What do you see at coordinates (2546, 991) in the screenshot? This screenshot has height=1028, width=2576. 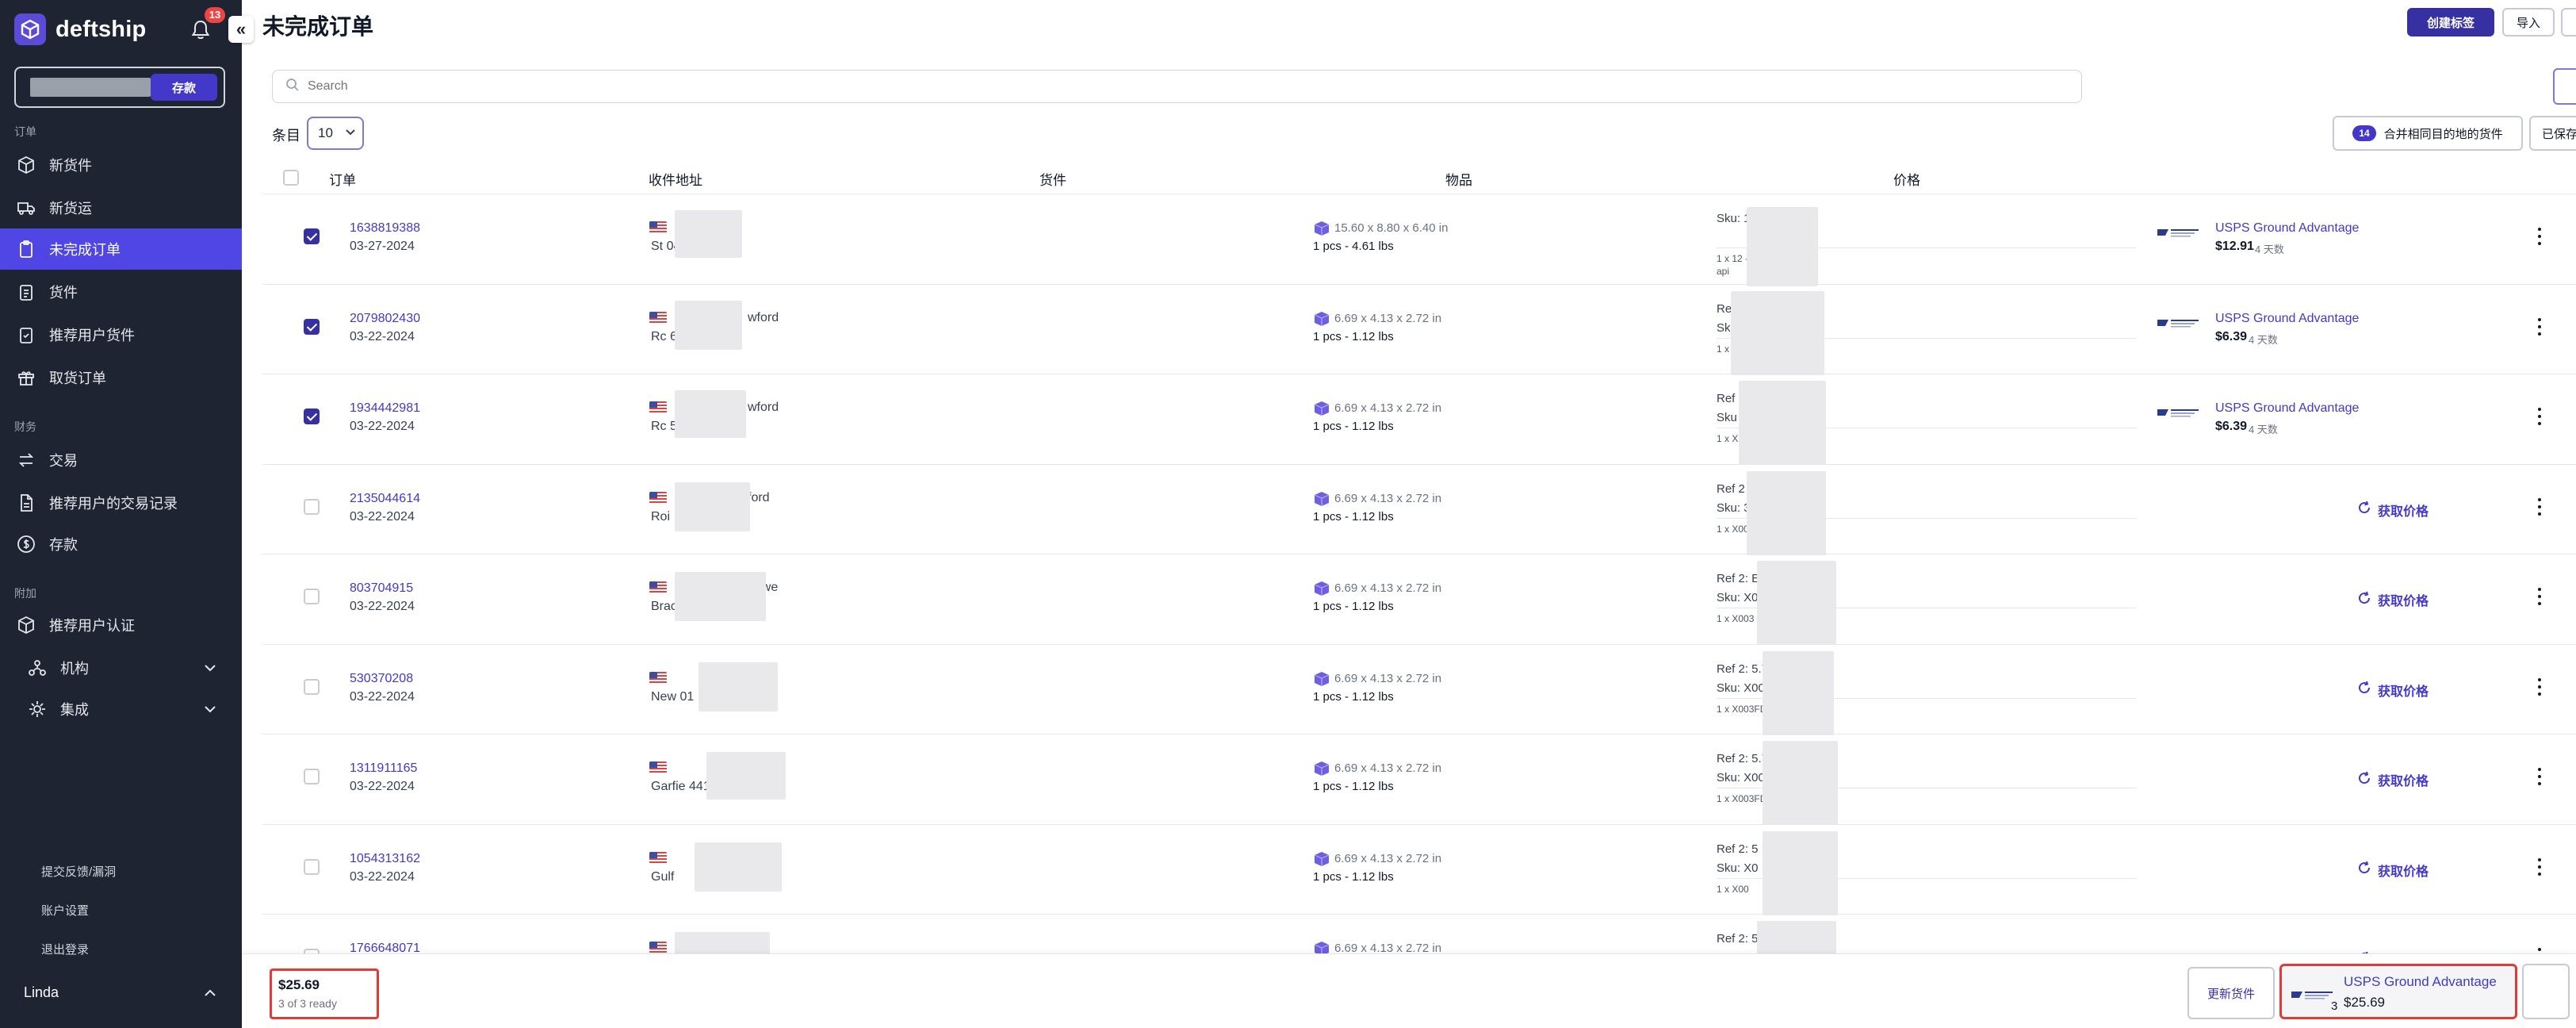 I see `bottom-more-button` at bounding box center [2546, 991].